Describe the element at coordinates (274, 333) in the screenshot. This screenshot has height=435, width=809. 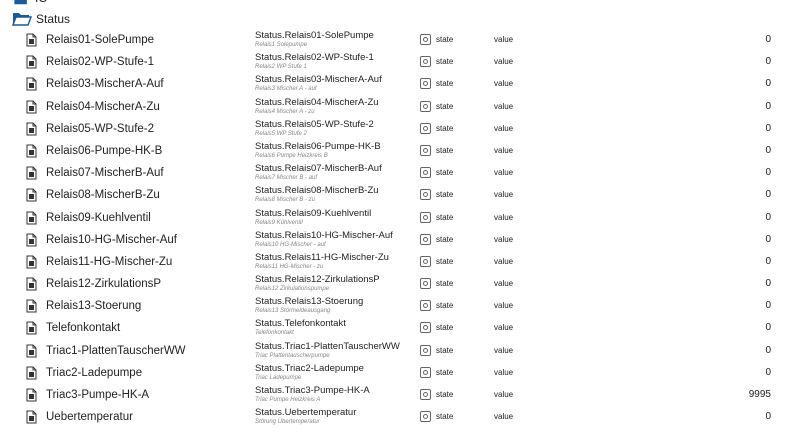
I see `state-description: Telefonkontakt` at that location.